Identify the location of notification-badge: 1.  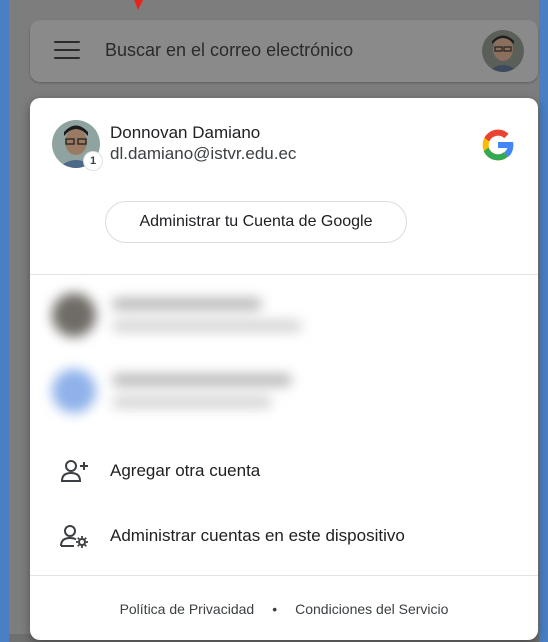
(93, 161).